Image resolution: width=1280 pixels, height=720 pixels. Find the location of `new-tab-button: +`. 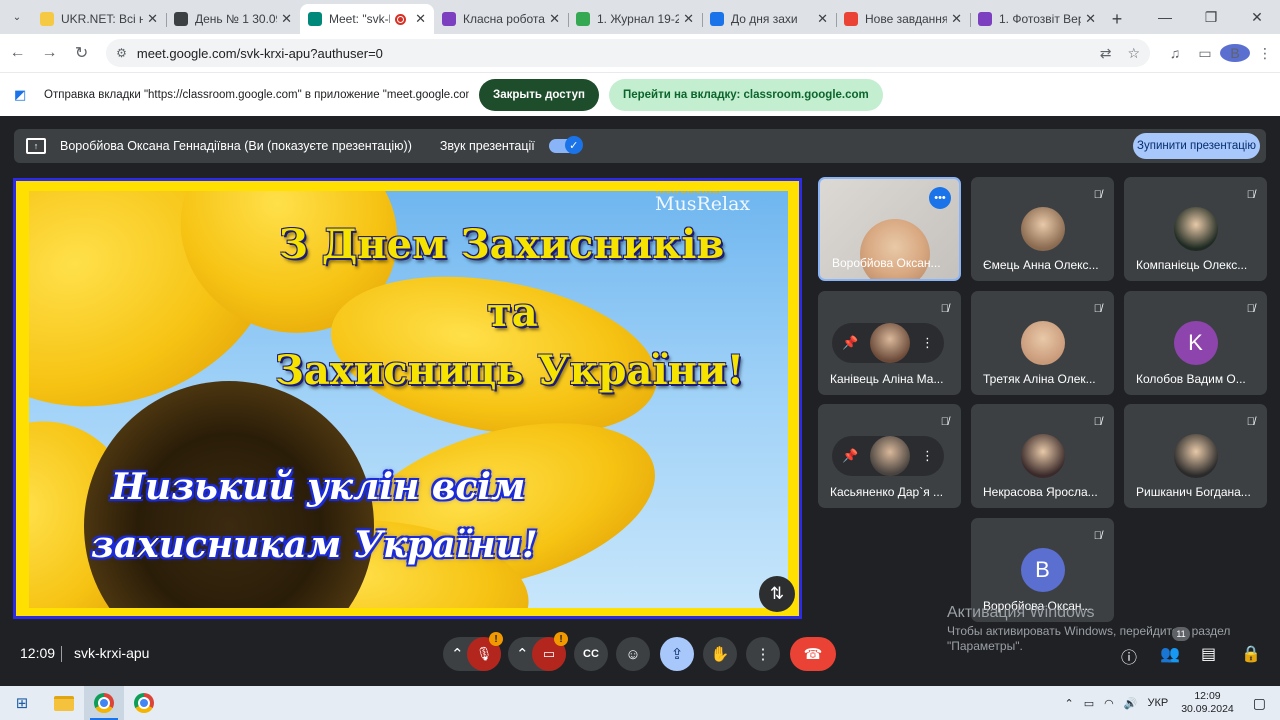

new-tab-button: + is located at coordinates (1117, 19).